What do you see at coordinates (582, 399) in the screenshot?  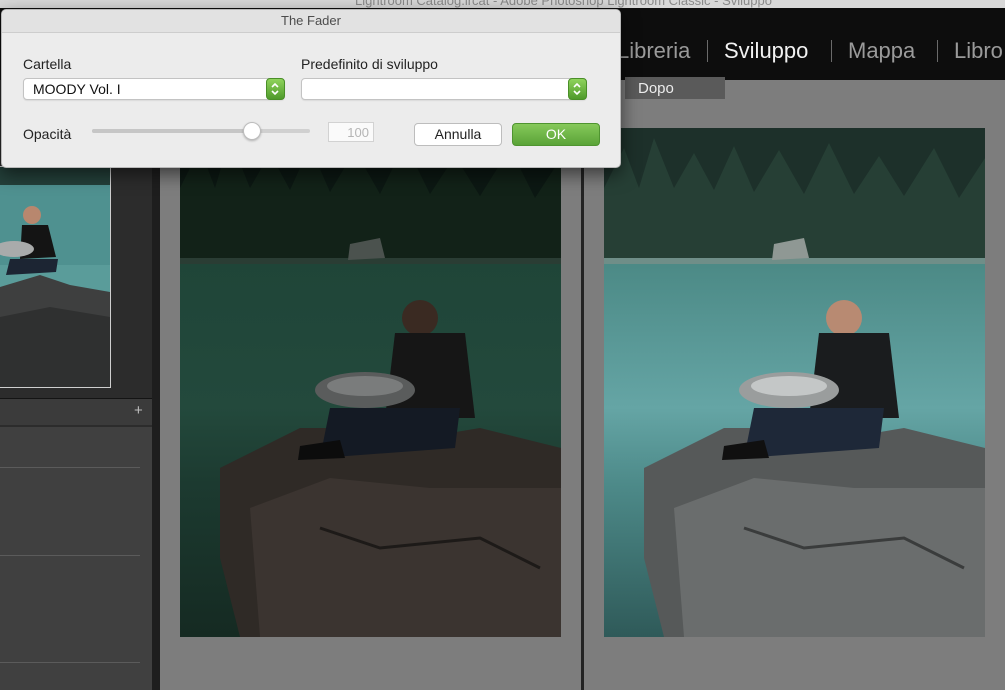 I see `comparison-divider` at bounding box center [582, 399].